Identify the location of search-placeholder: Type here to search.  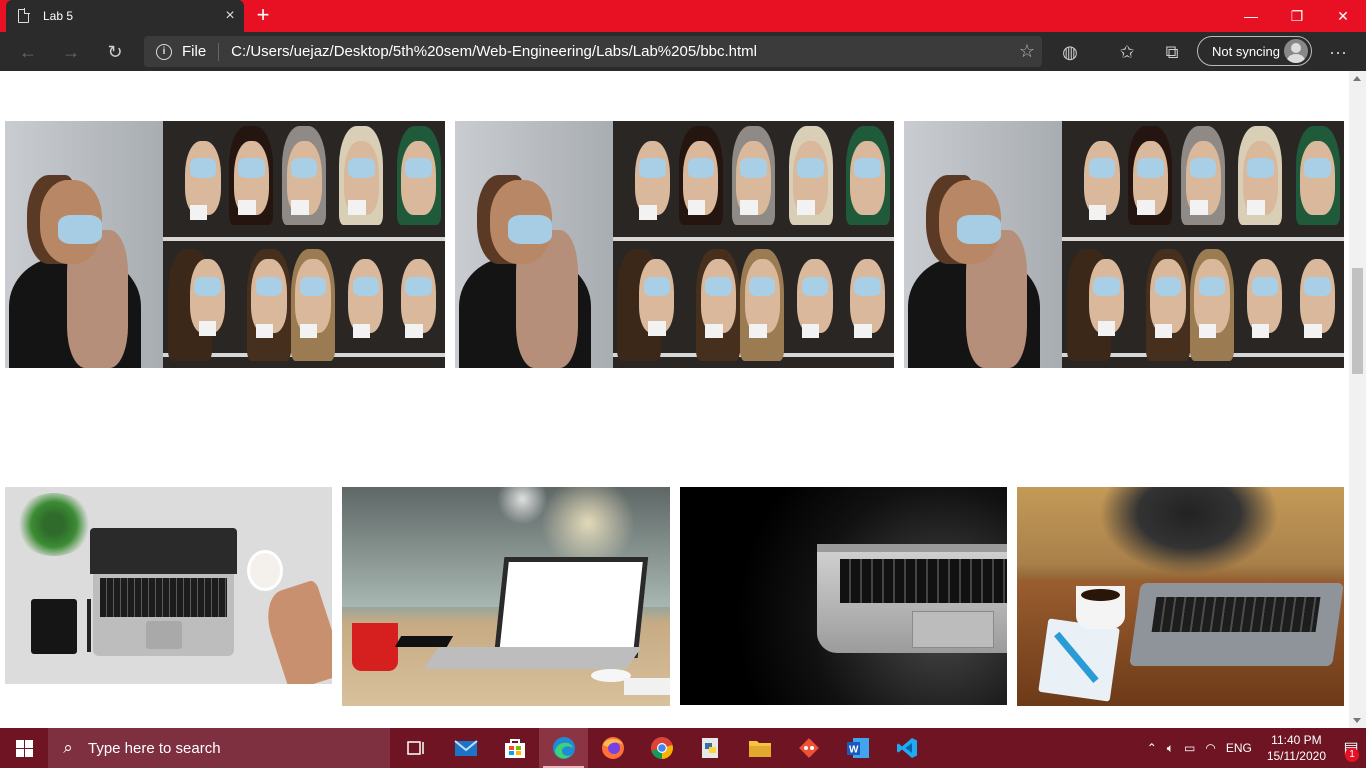
(154, 748).